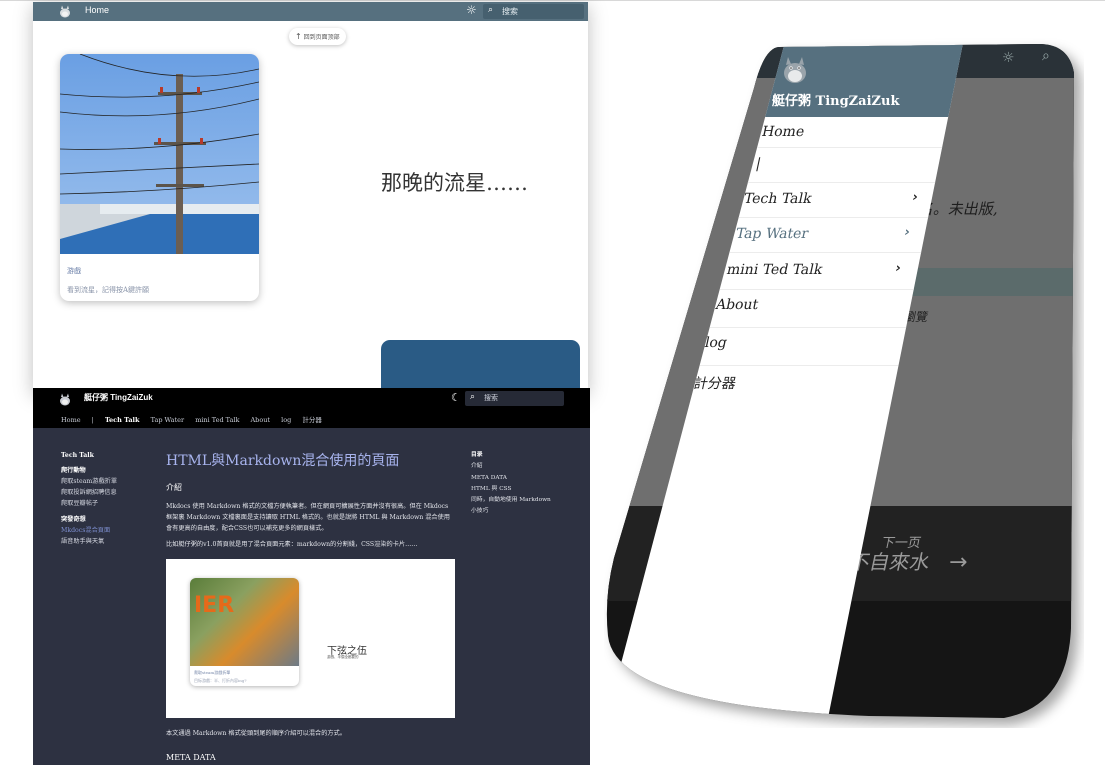  What do you see at coordinates (71, 420) in the screenshot?
I see `tab-home: Home` at bounding box center [71, 420].